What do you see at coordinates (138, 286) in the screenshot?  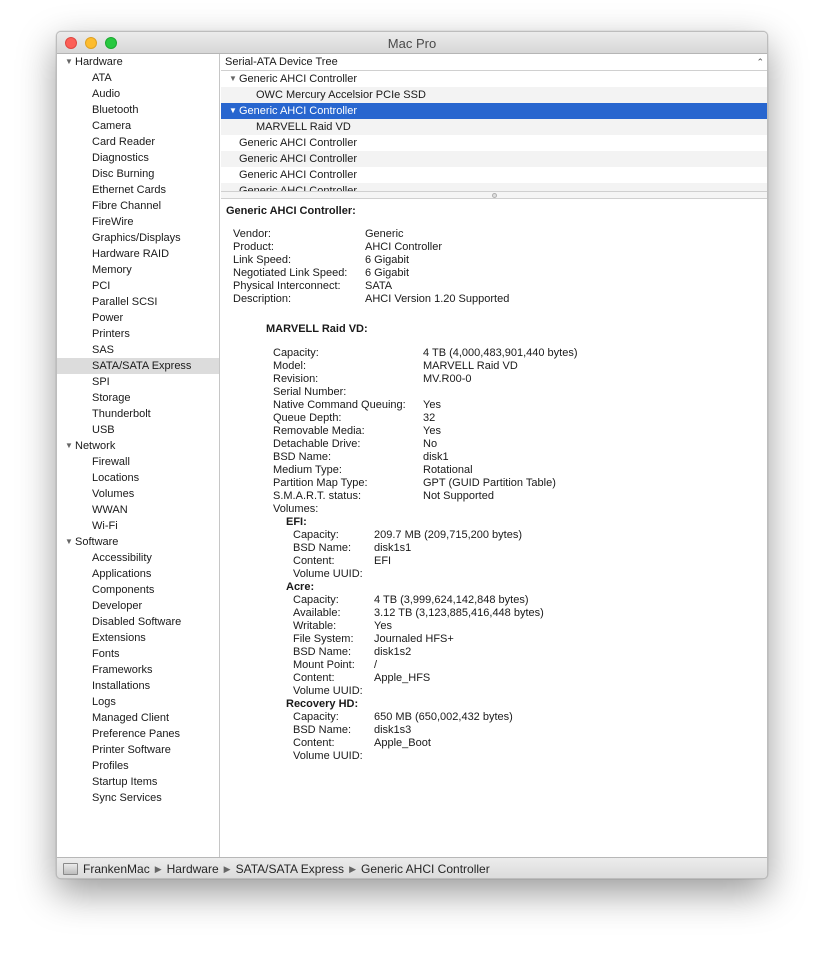 I see `sidebar-item-pci: PCI` at bounding box center [138, 286].